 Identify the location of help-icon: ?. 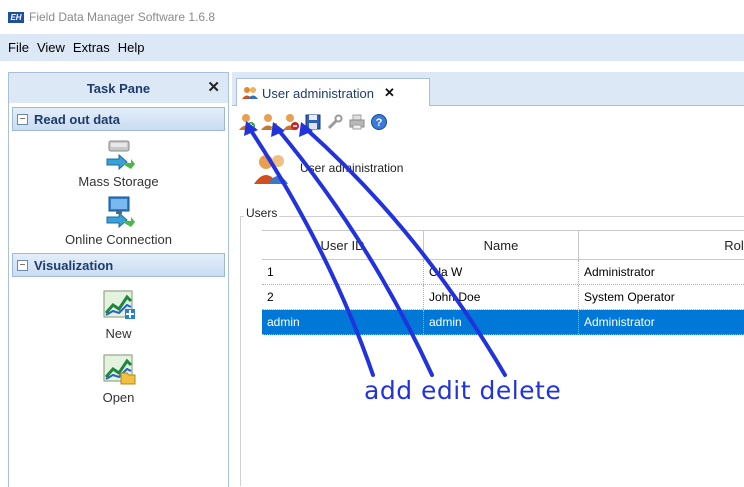
(379, 122).